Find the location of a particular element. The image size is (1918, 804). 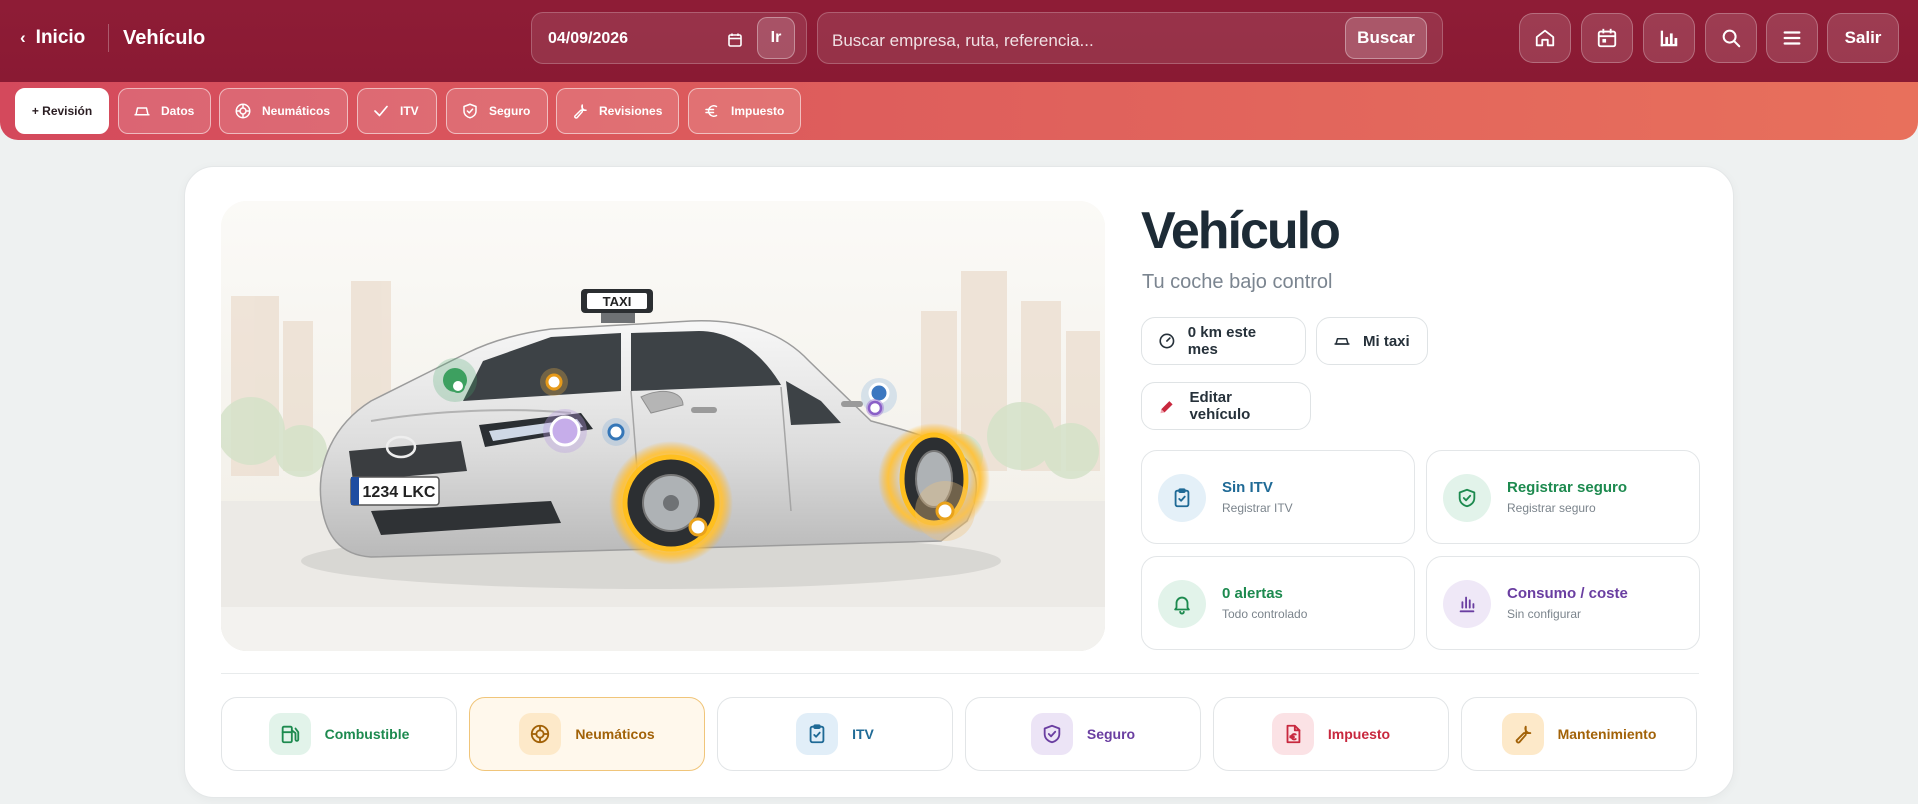

tile-label: Neumáticos is located at coordinates (615, 734).